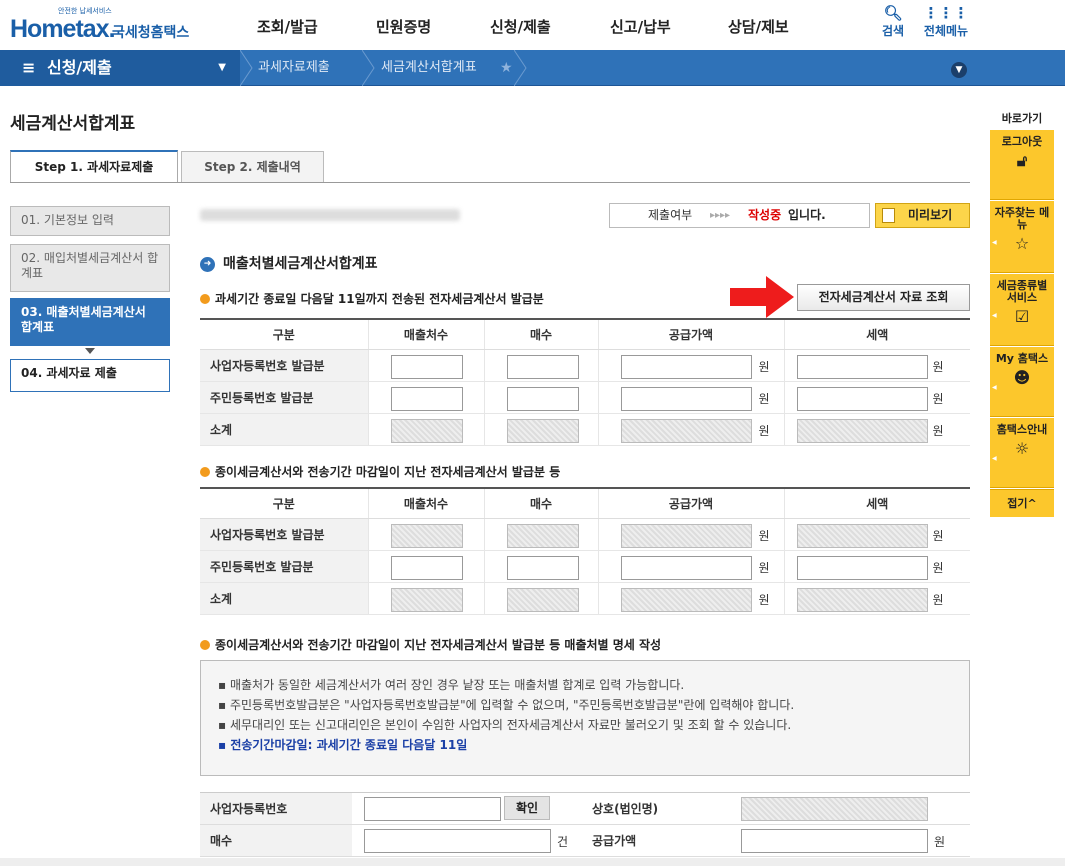  Describe the element at coordinates (425, 334) in the screenshot. I see `col-customer-count: 매출처수` at that location.